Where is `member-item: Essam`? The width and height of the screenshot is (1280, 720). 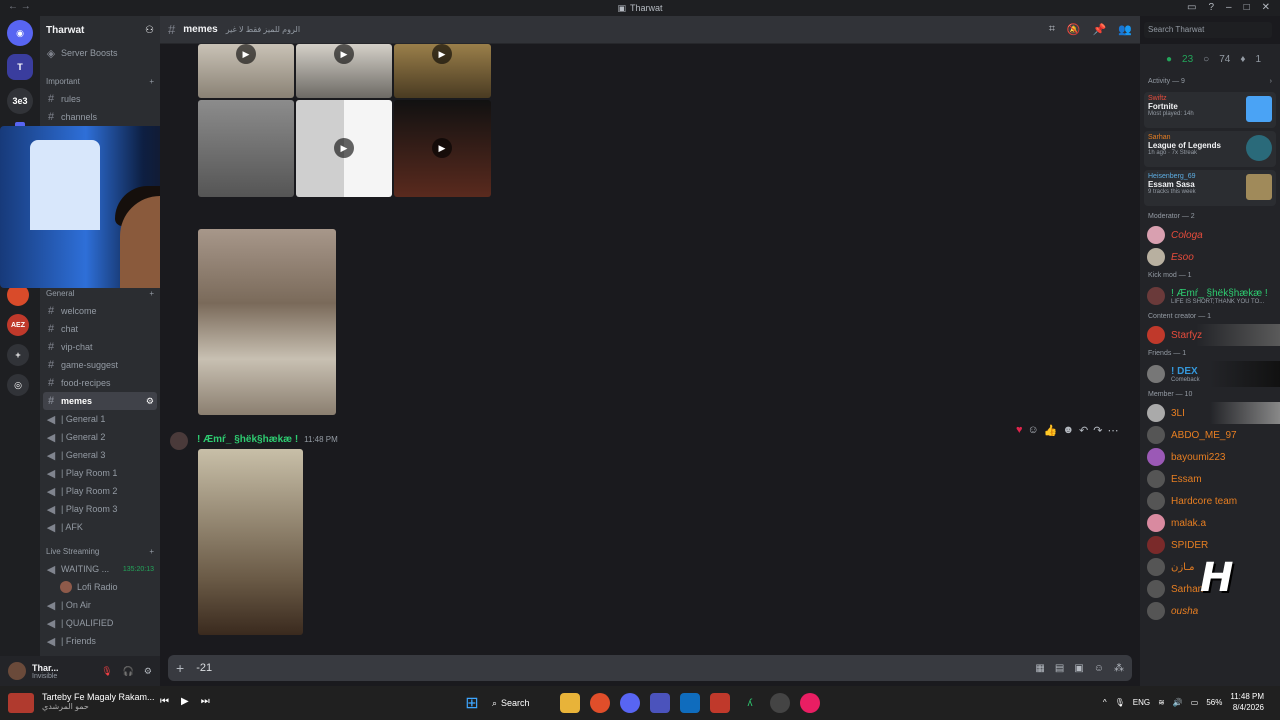 member-item: Essam is located at coordinates (1210, 479).